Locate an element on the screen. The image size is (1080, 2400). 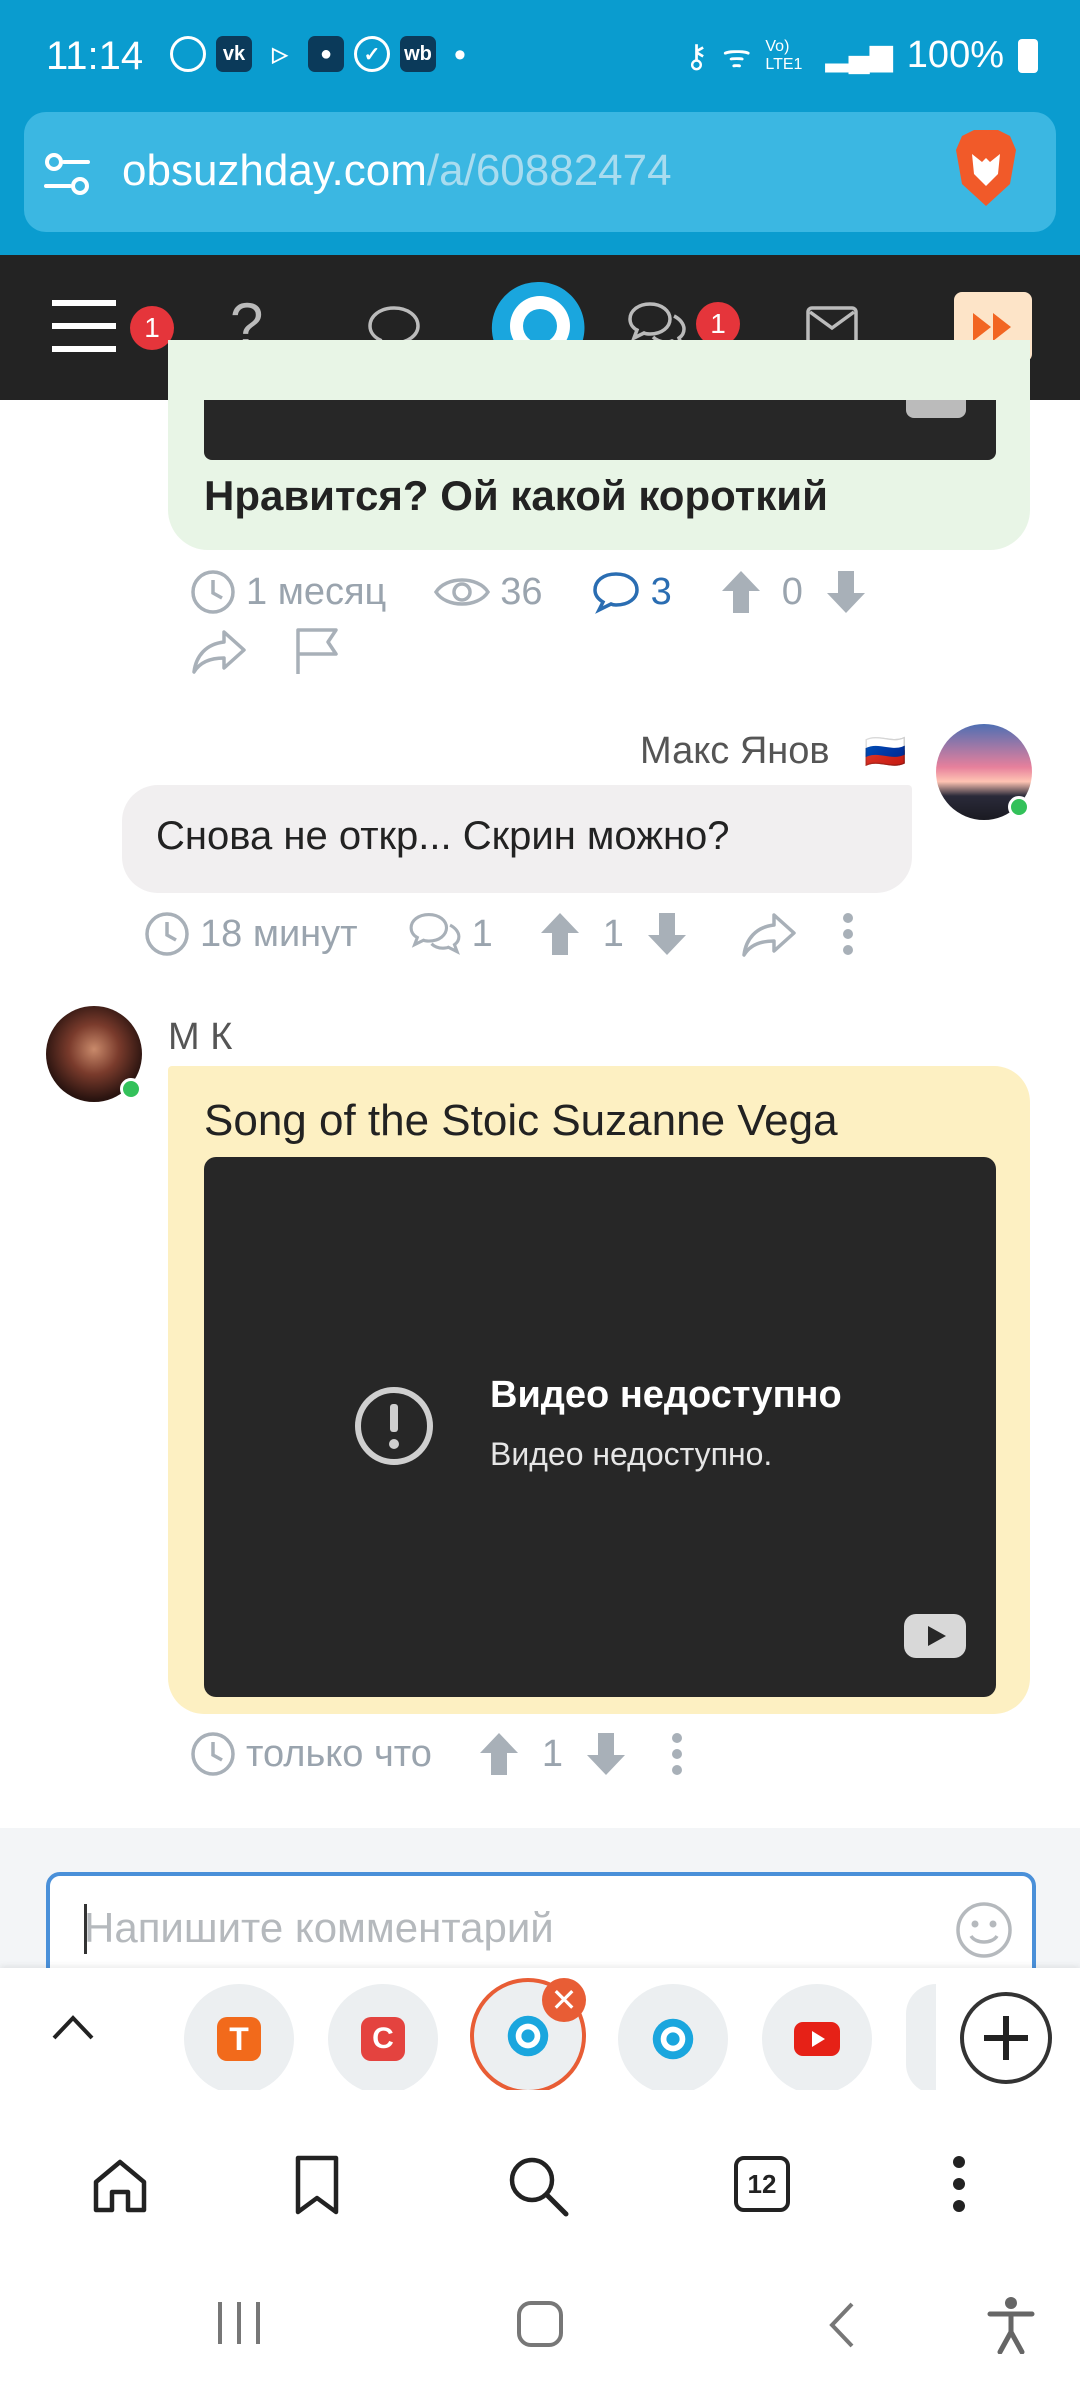
youtube-icon is located at coordinates (817, 2039).